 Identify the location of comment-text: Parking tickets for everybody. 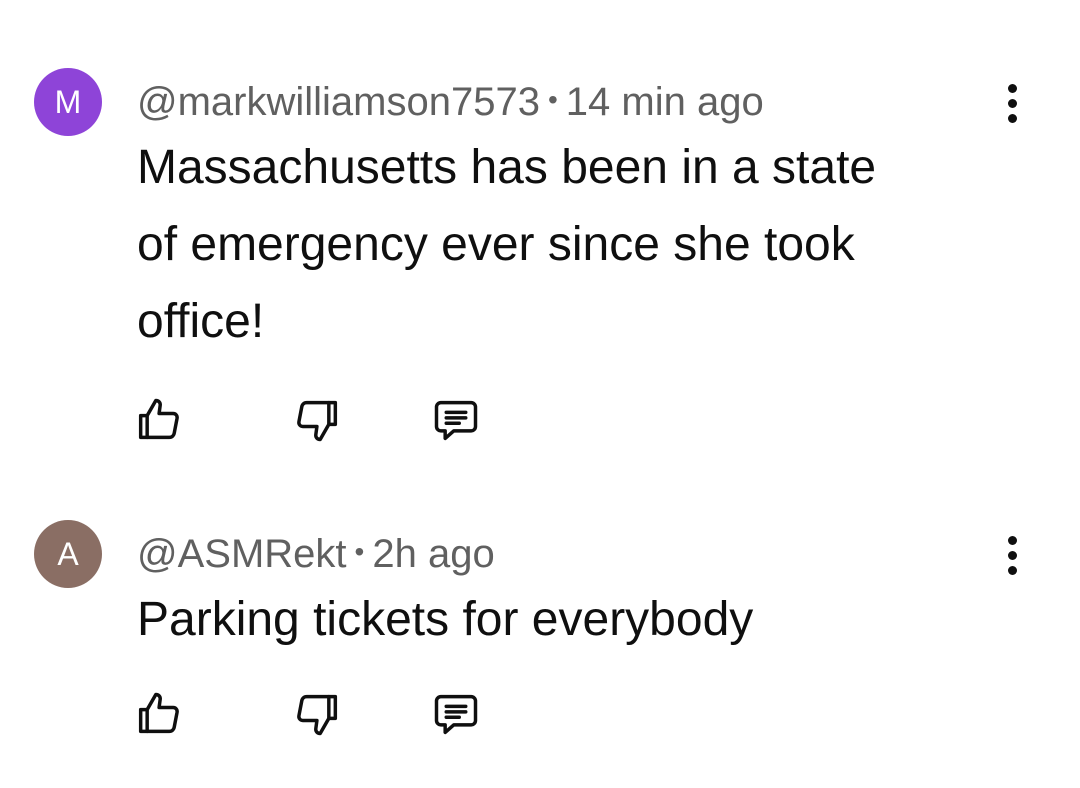
(577, 619).